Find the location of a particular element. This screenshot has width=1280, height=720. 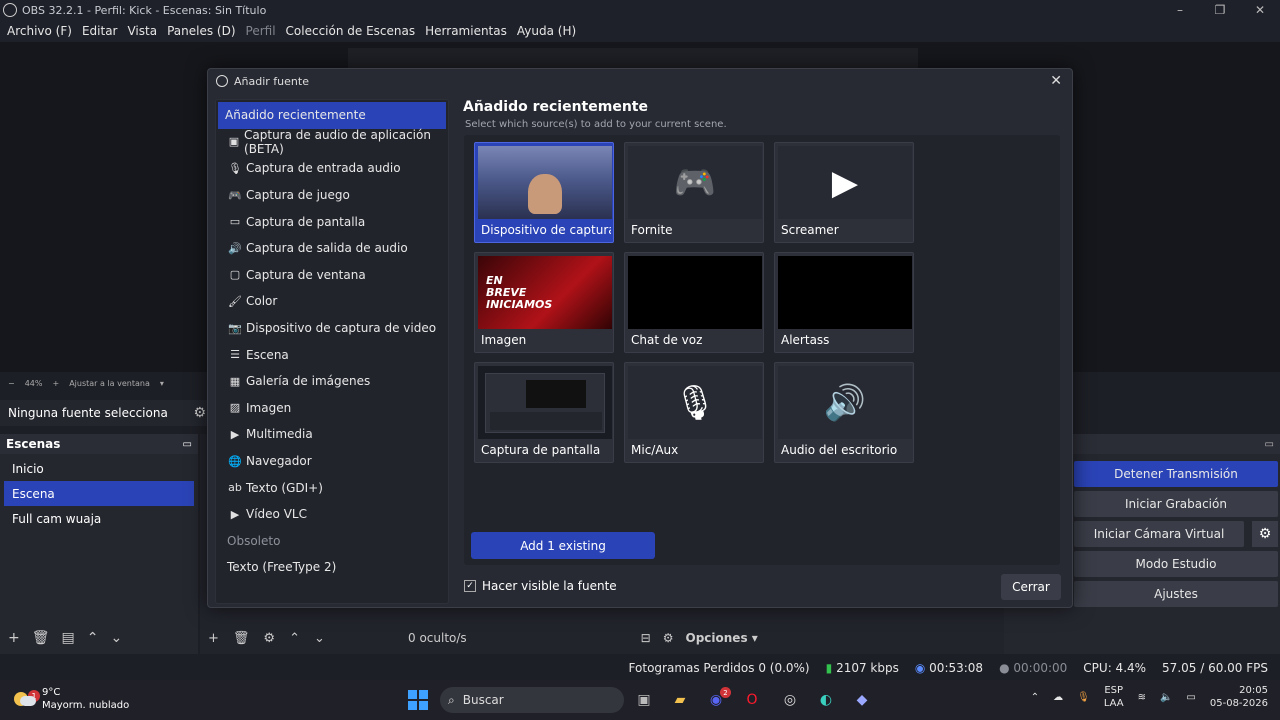

windows-start-icon is located at coordinates (418, 700).